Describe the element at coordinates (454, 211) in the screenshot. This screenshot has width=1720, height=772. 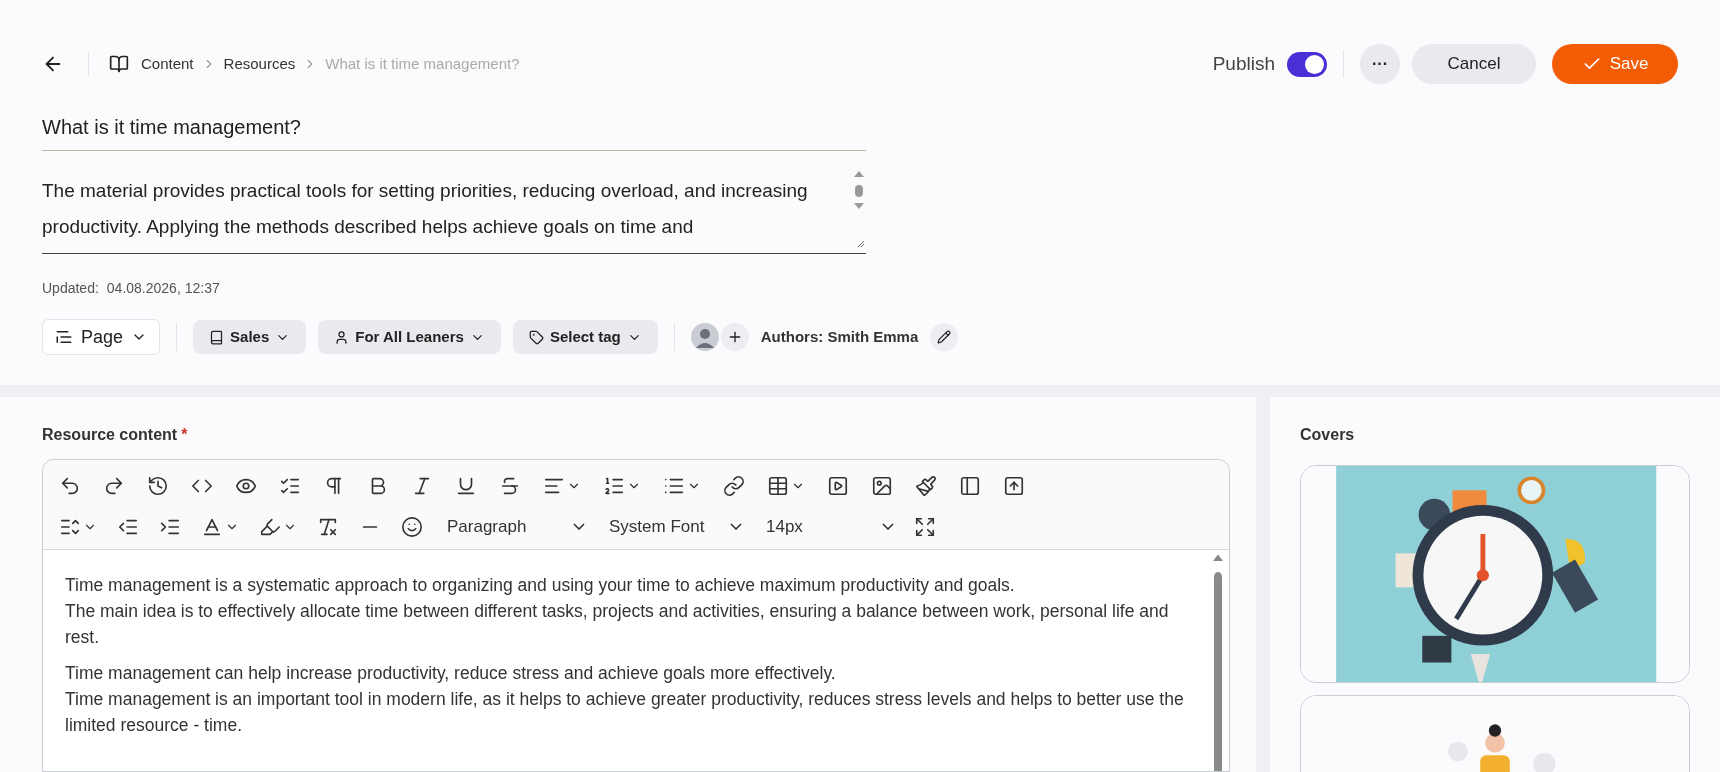
I see `description-field: The material provides practical tools for setting priorities, reducing overload, and increasing productivity. Applying the methods described helps achieve goals on time and` at that location.